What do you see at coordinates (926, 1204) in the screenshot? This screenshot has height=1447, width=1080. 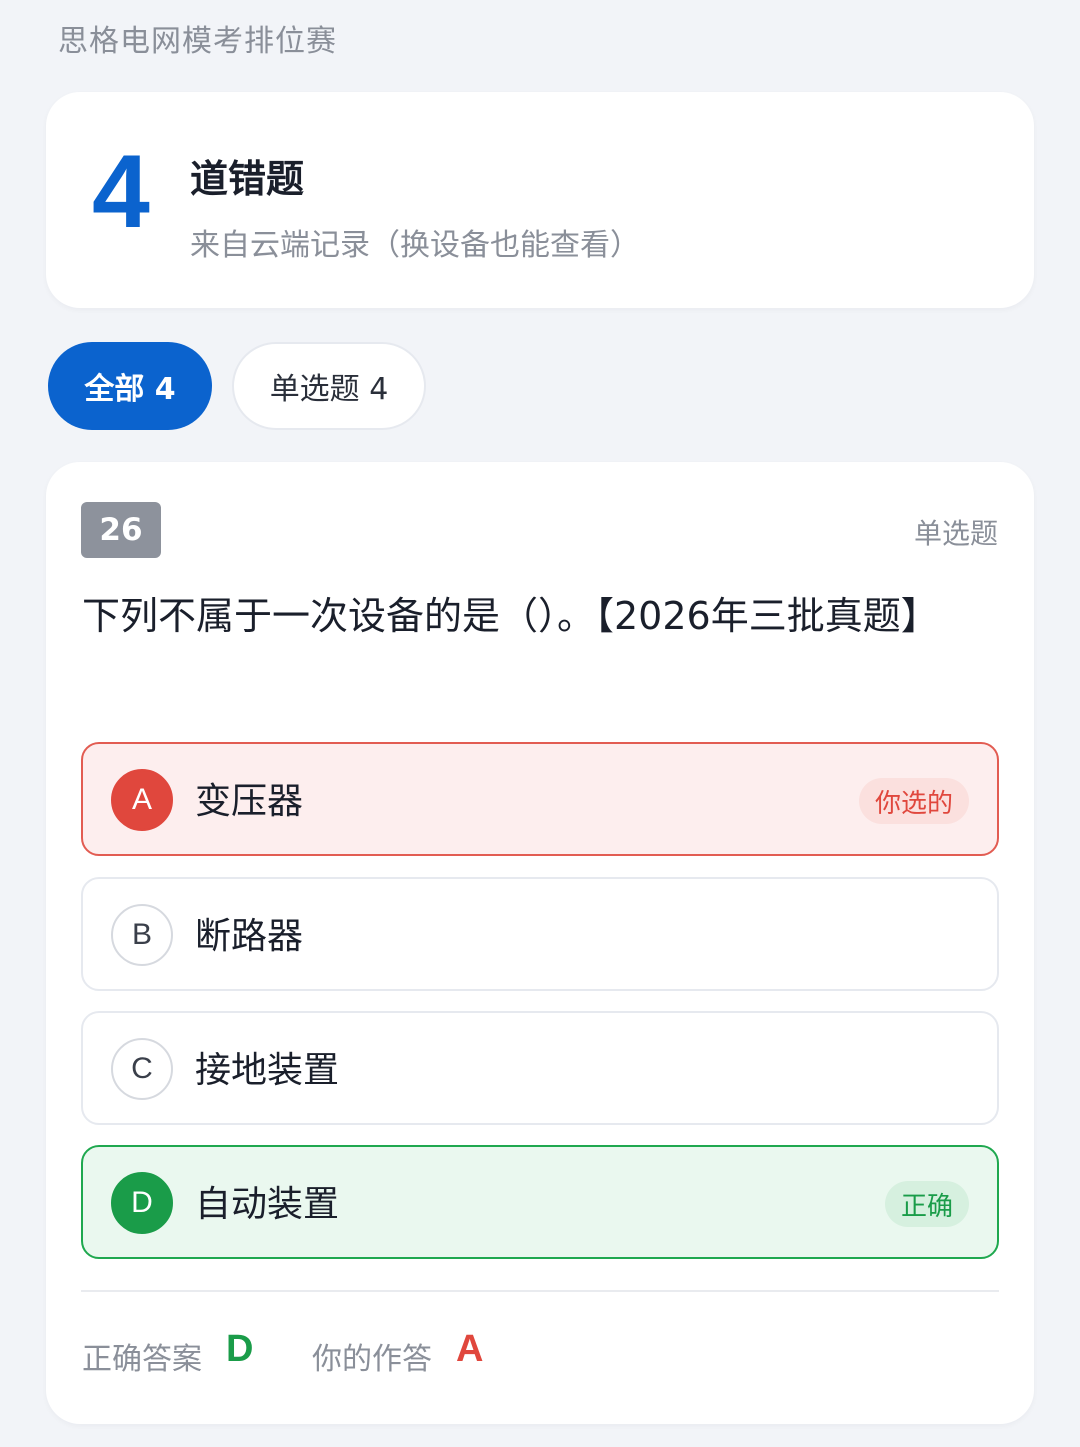 I see `correct-badge: 正确` at bounding box center [926, 1204].